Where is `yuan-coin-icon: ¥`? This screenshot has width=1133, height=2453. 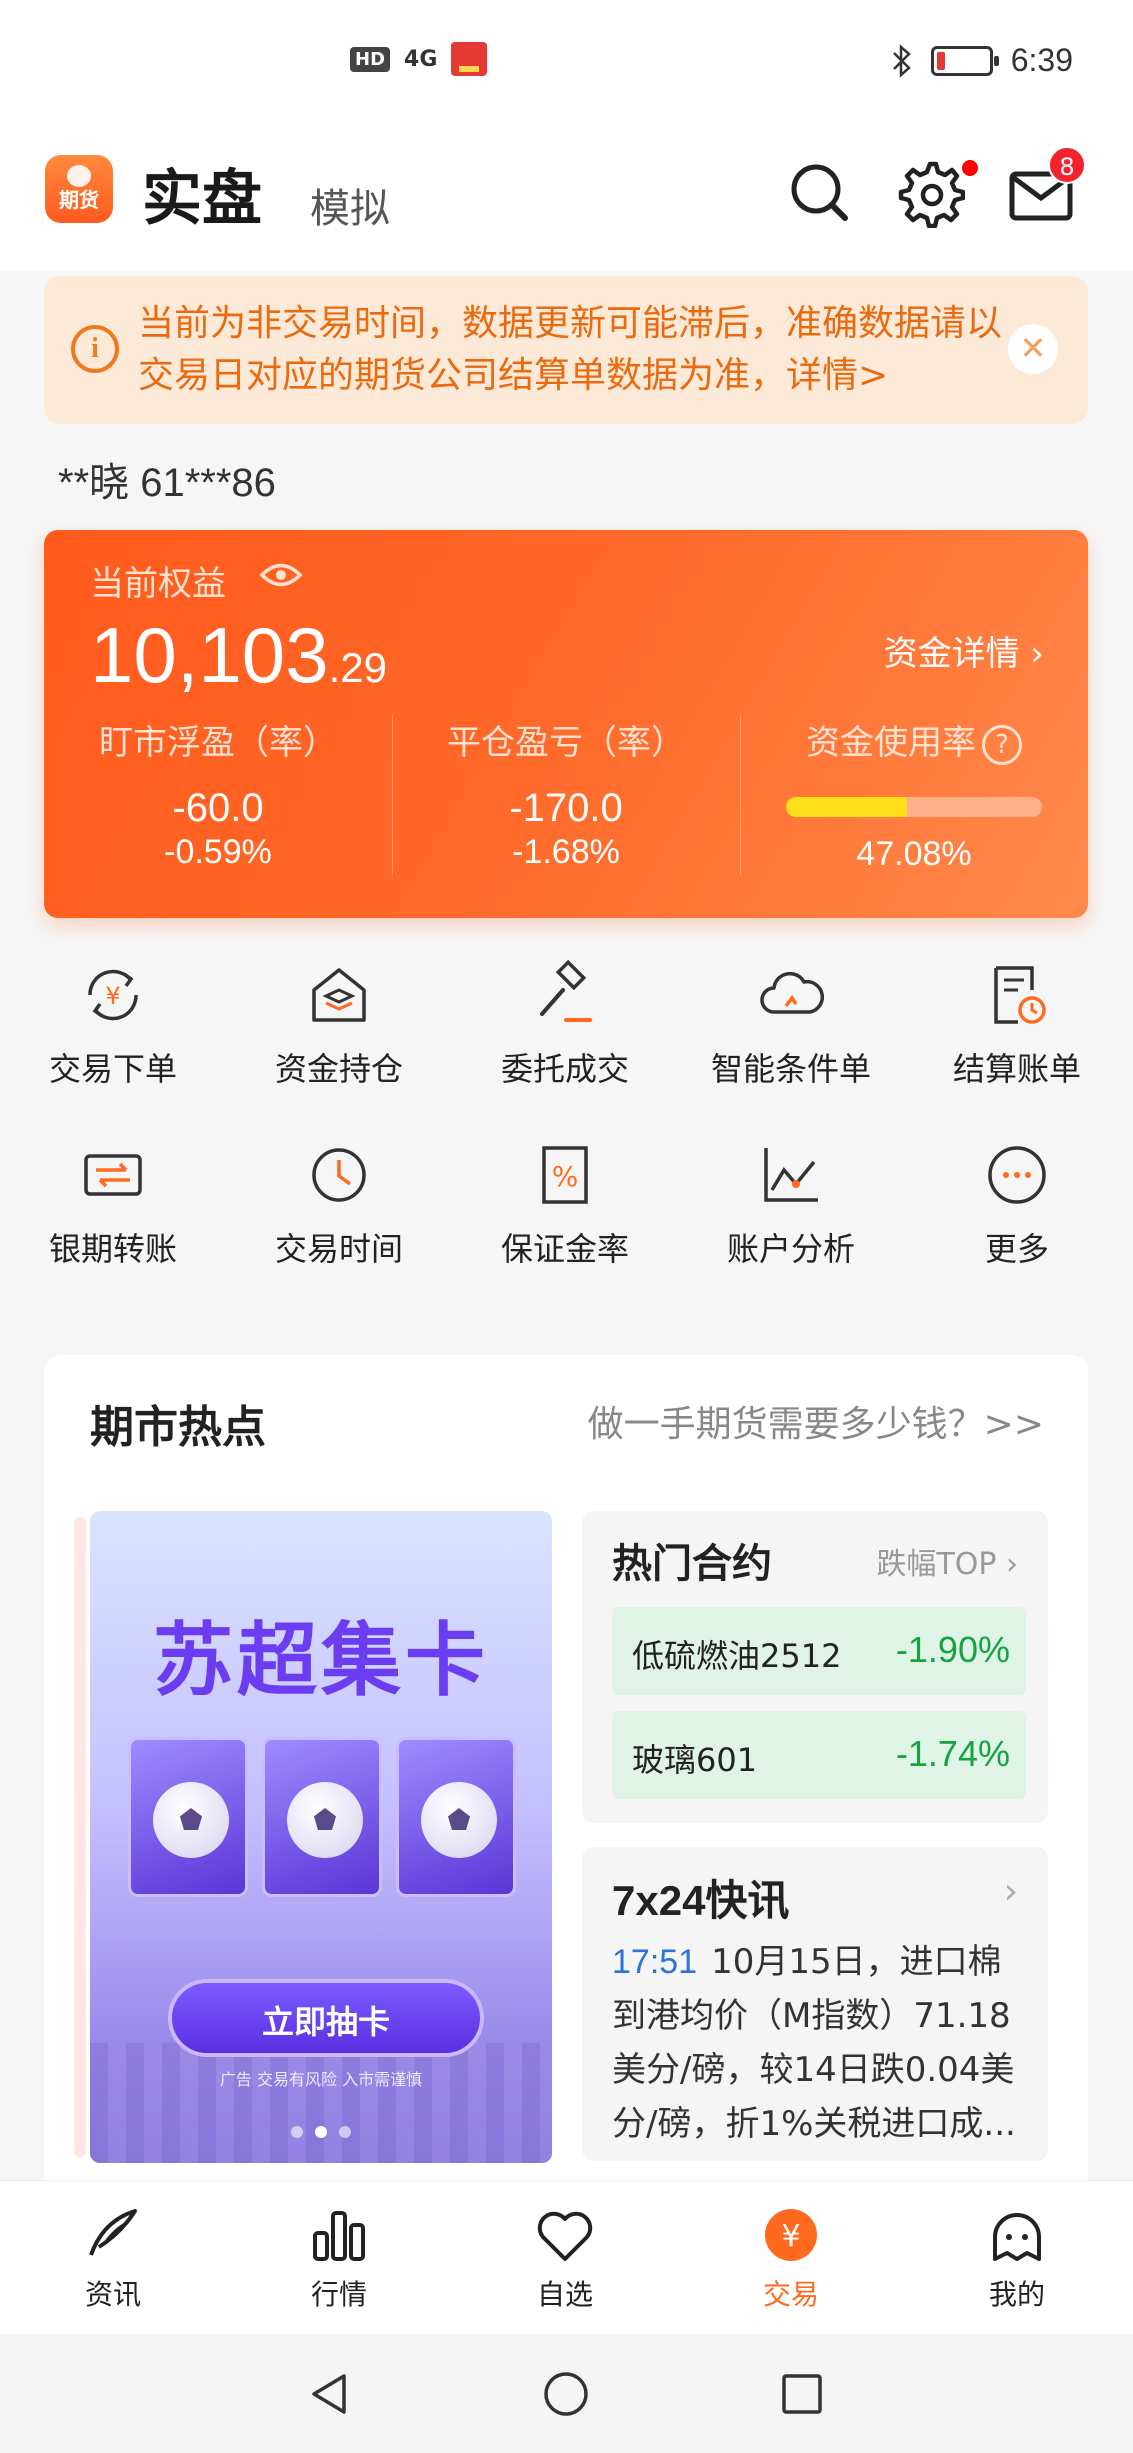 yuan-coin-icon: ¥ is located at coordinates (791, 2235).